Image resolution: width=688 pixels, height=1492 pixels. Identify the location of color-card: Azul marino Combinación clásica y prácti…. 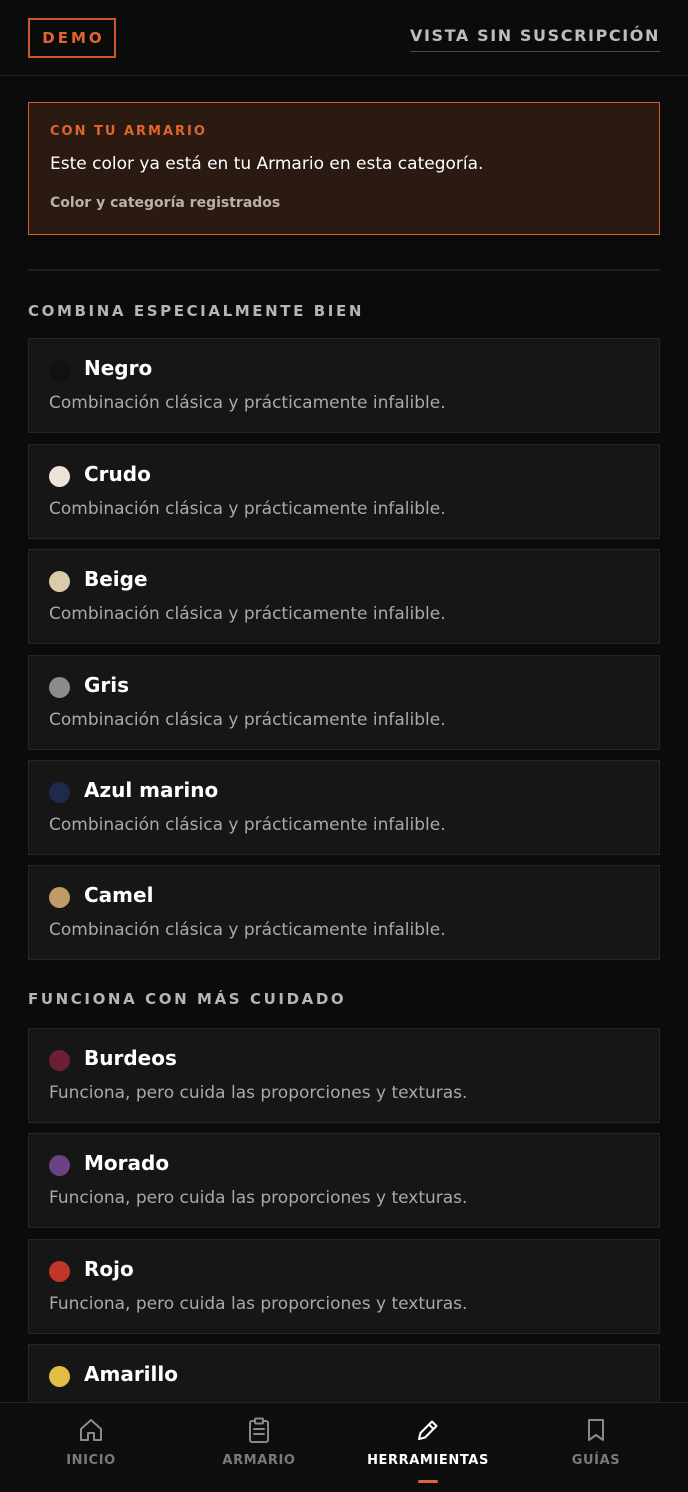
(344, 807).